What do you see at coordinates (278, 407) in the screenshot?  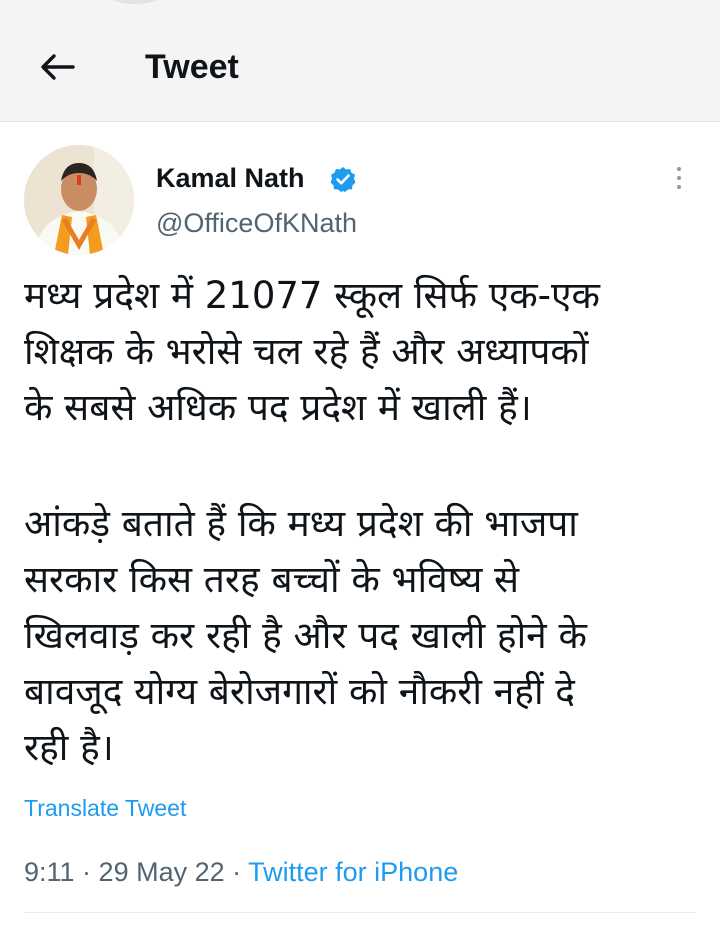 I see `tweet-line: के सबसे अधिक पद प्रदेश में खाली हैं।` at bounding box center [278, 407].